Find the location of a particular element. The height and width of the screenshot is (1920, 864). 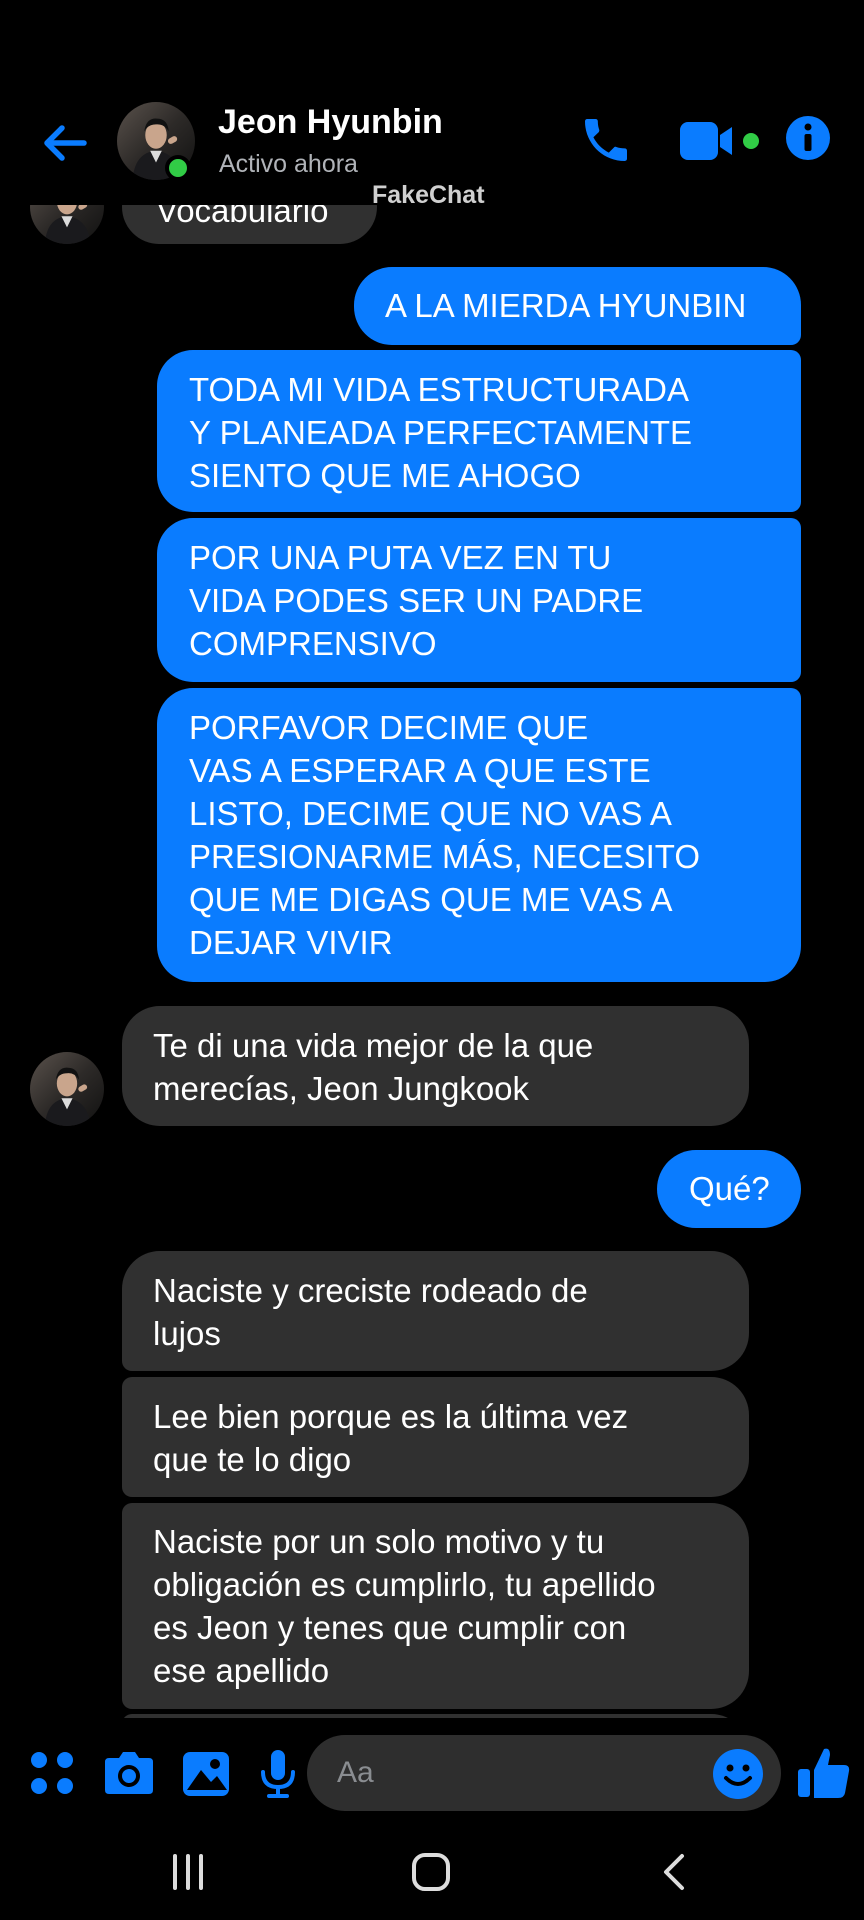

contact-name: Jeon Hyunbin is located at coordinates (330, 122).